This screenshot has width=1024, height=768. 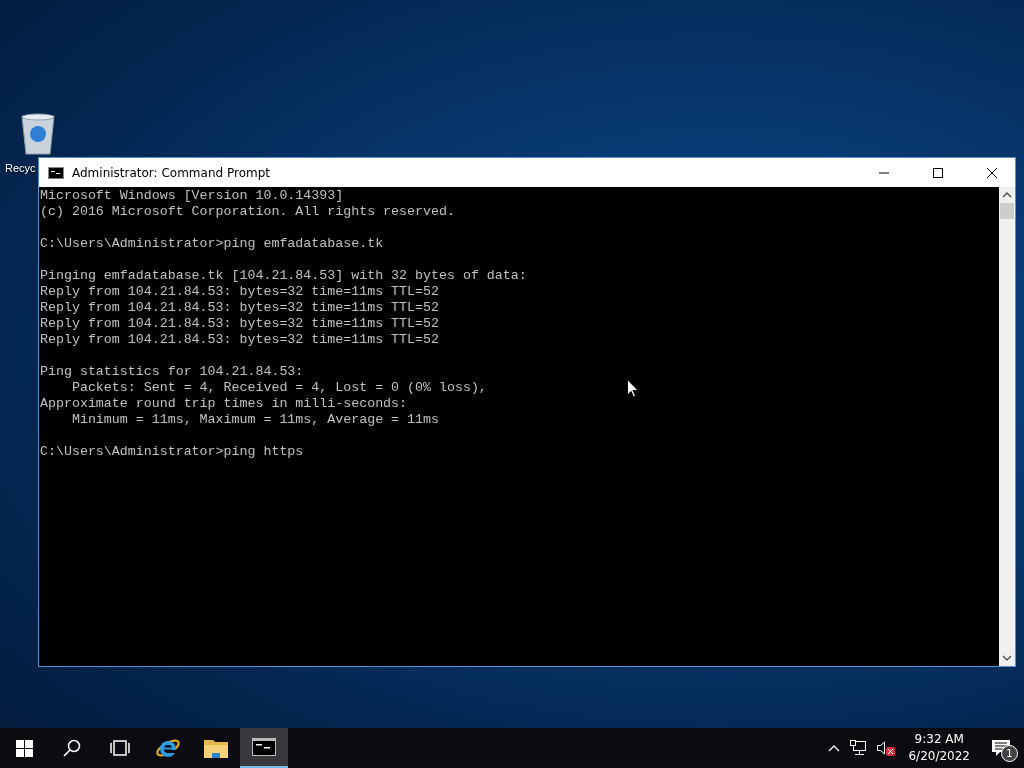 I want to click on clock-time: 9:32 AM, so click(x=939, y=739).